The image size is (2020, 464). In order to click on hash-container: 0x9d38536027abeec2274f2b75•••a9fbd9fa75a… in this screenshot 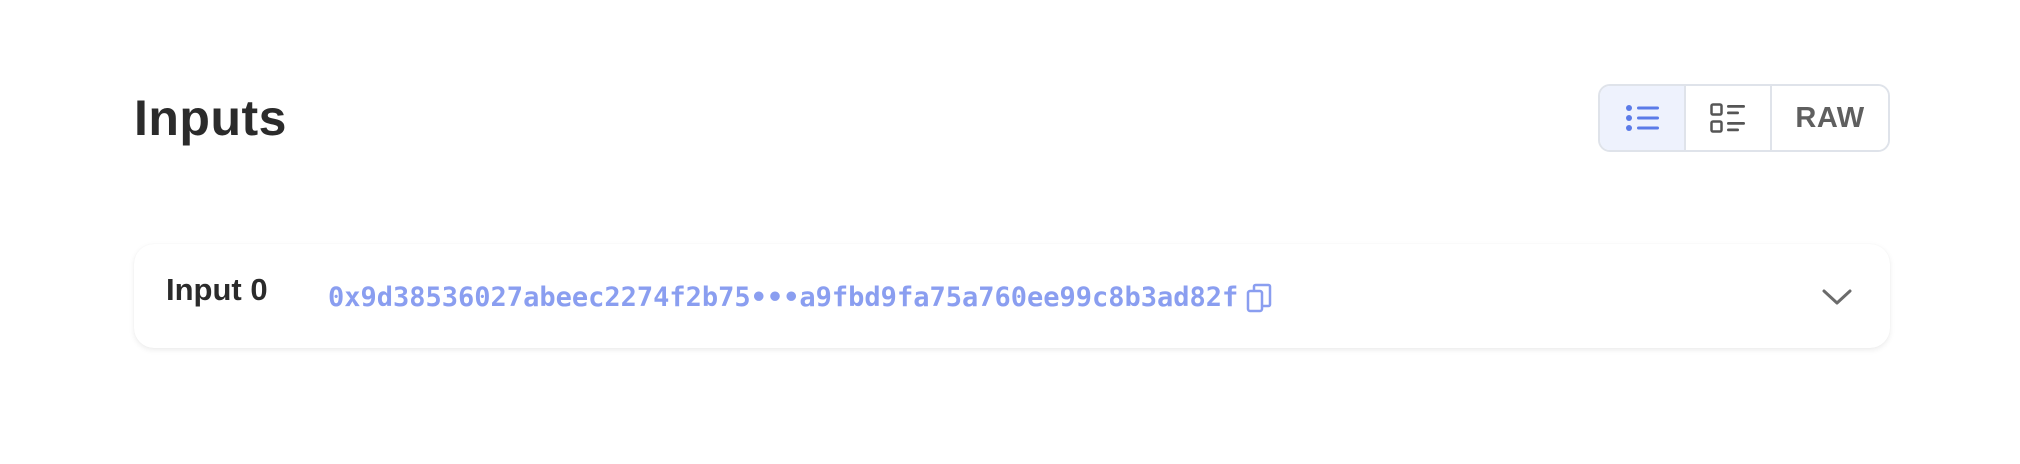, I will do `click(800, 297)`.